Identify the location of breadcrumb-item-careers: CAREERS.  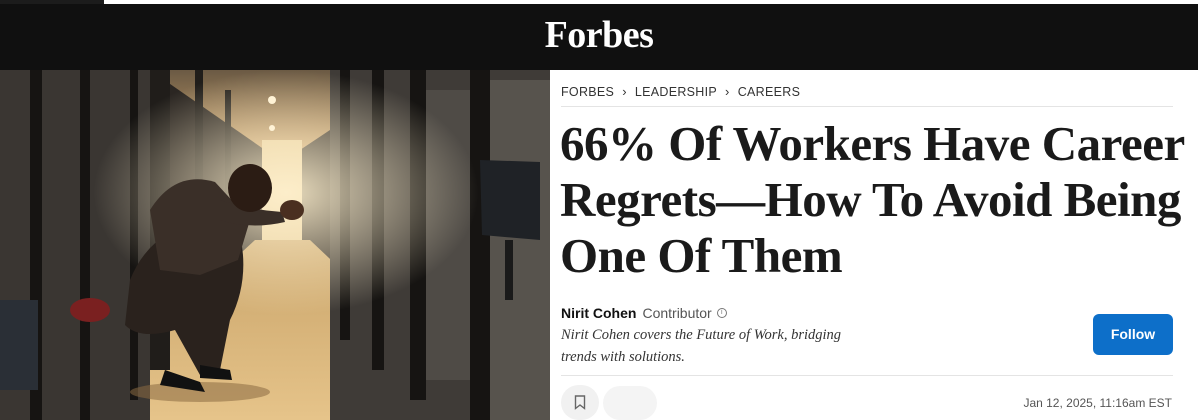
(769, 92).